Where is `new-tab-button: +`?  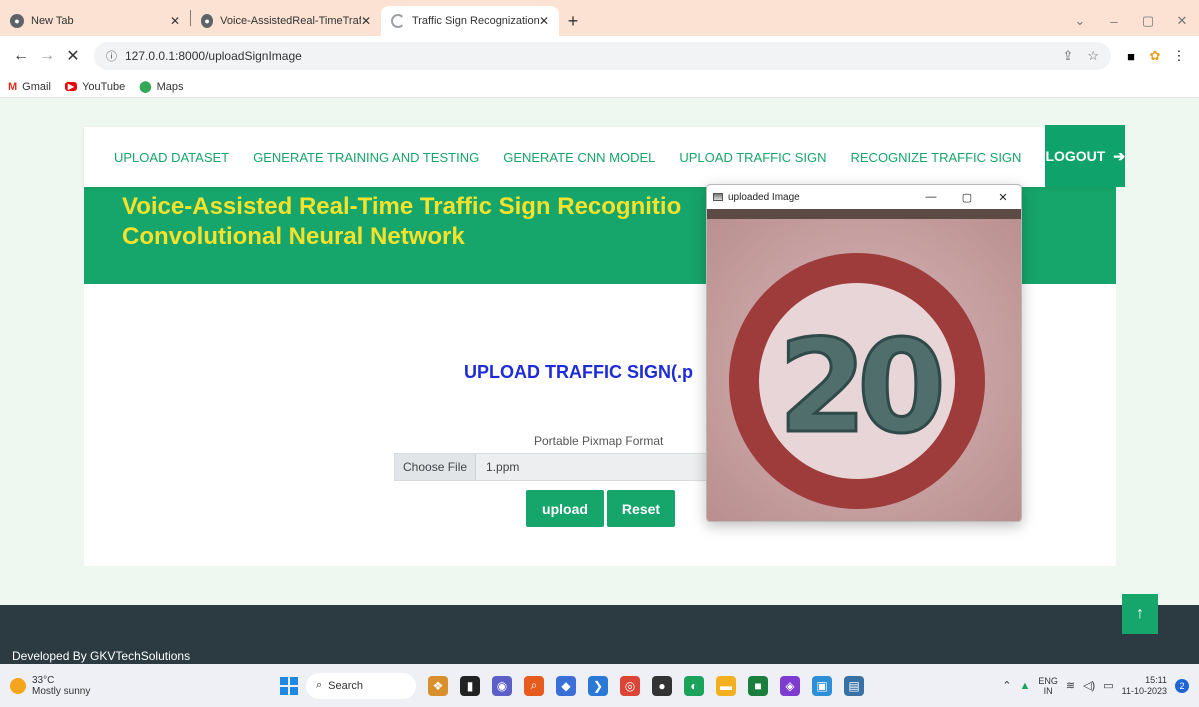
new-tab-button: + is located at coordinates (573, 21).